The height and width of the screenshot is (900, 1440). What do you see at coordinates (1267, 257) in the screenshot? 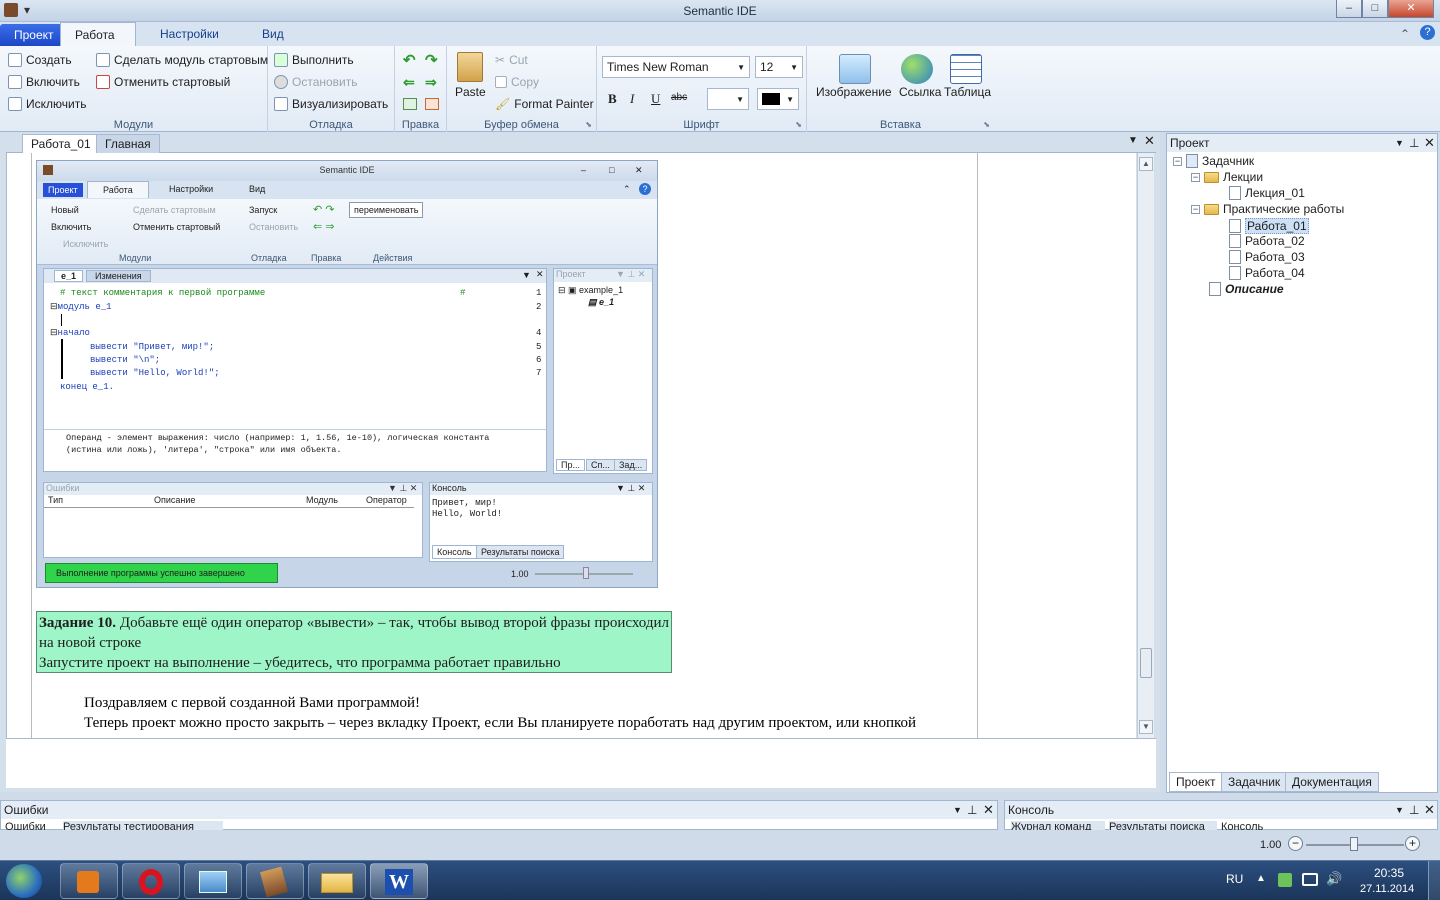
I see `tree-work-03: Работа_03` at bounding box center [1267, 257].